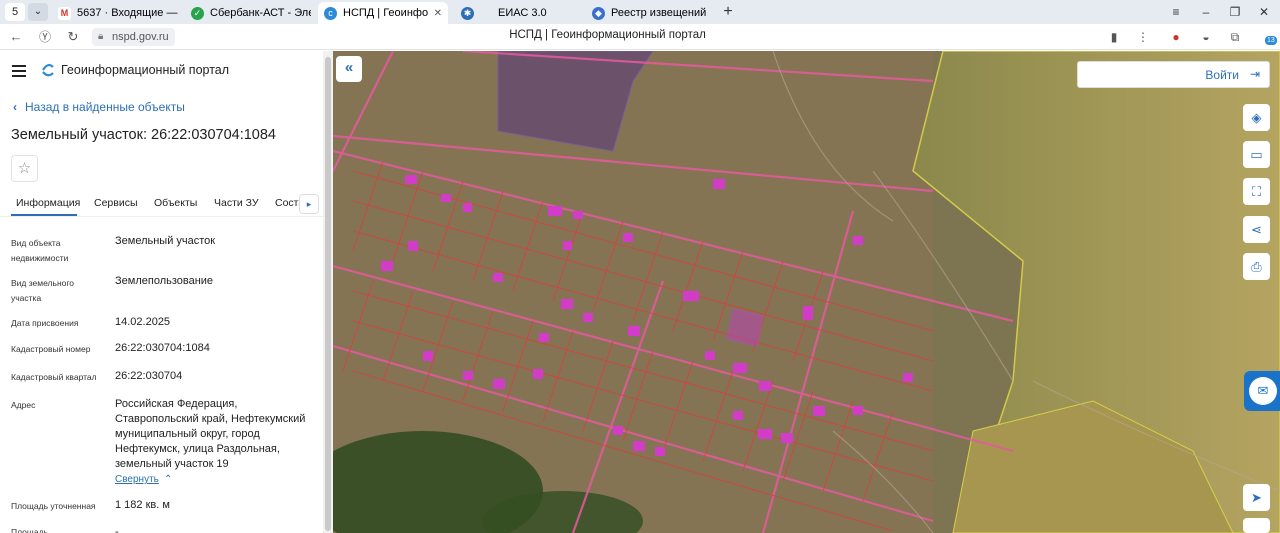 Image resolution: width=1280 pixels, height=533 pixels. I want to click on prop-label-address: Адрес, so click(23, 405).